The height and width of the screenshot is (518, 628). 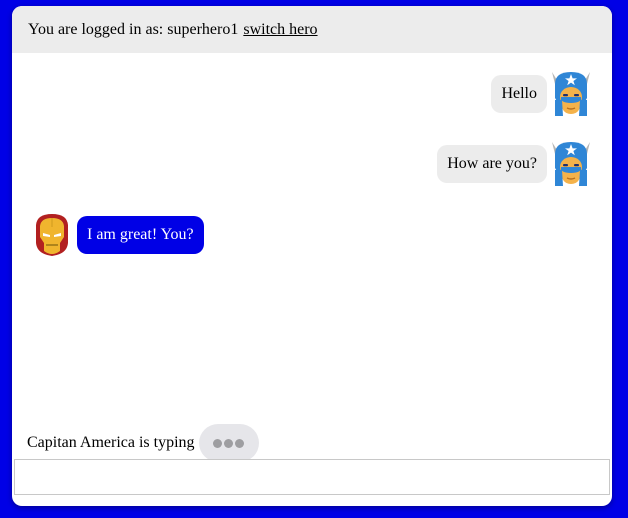 What do you see at coordinates (203, 29) in the screenshot?
I see `current-username: superhero1` at bounding box center [203, 29].